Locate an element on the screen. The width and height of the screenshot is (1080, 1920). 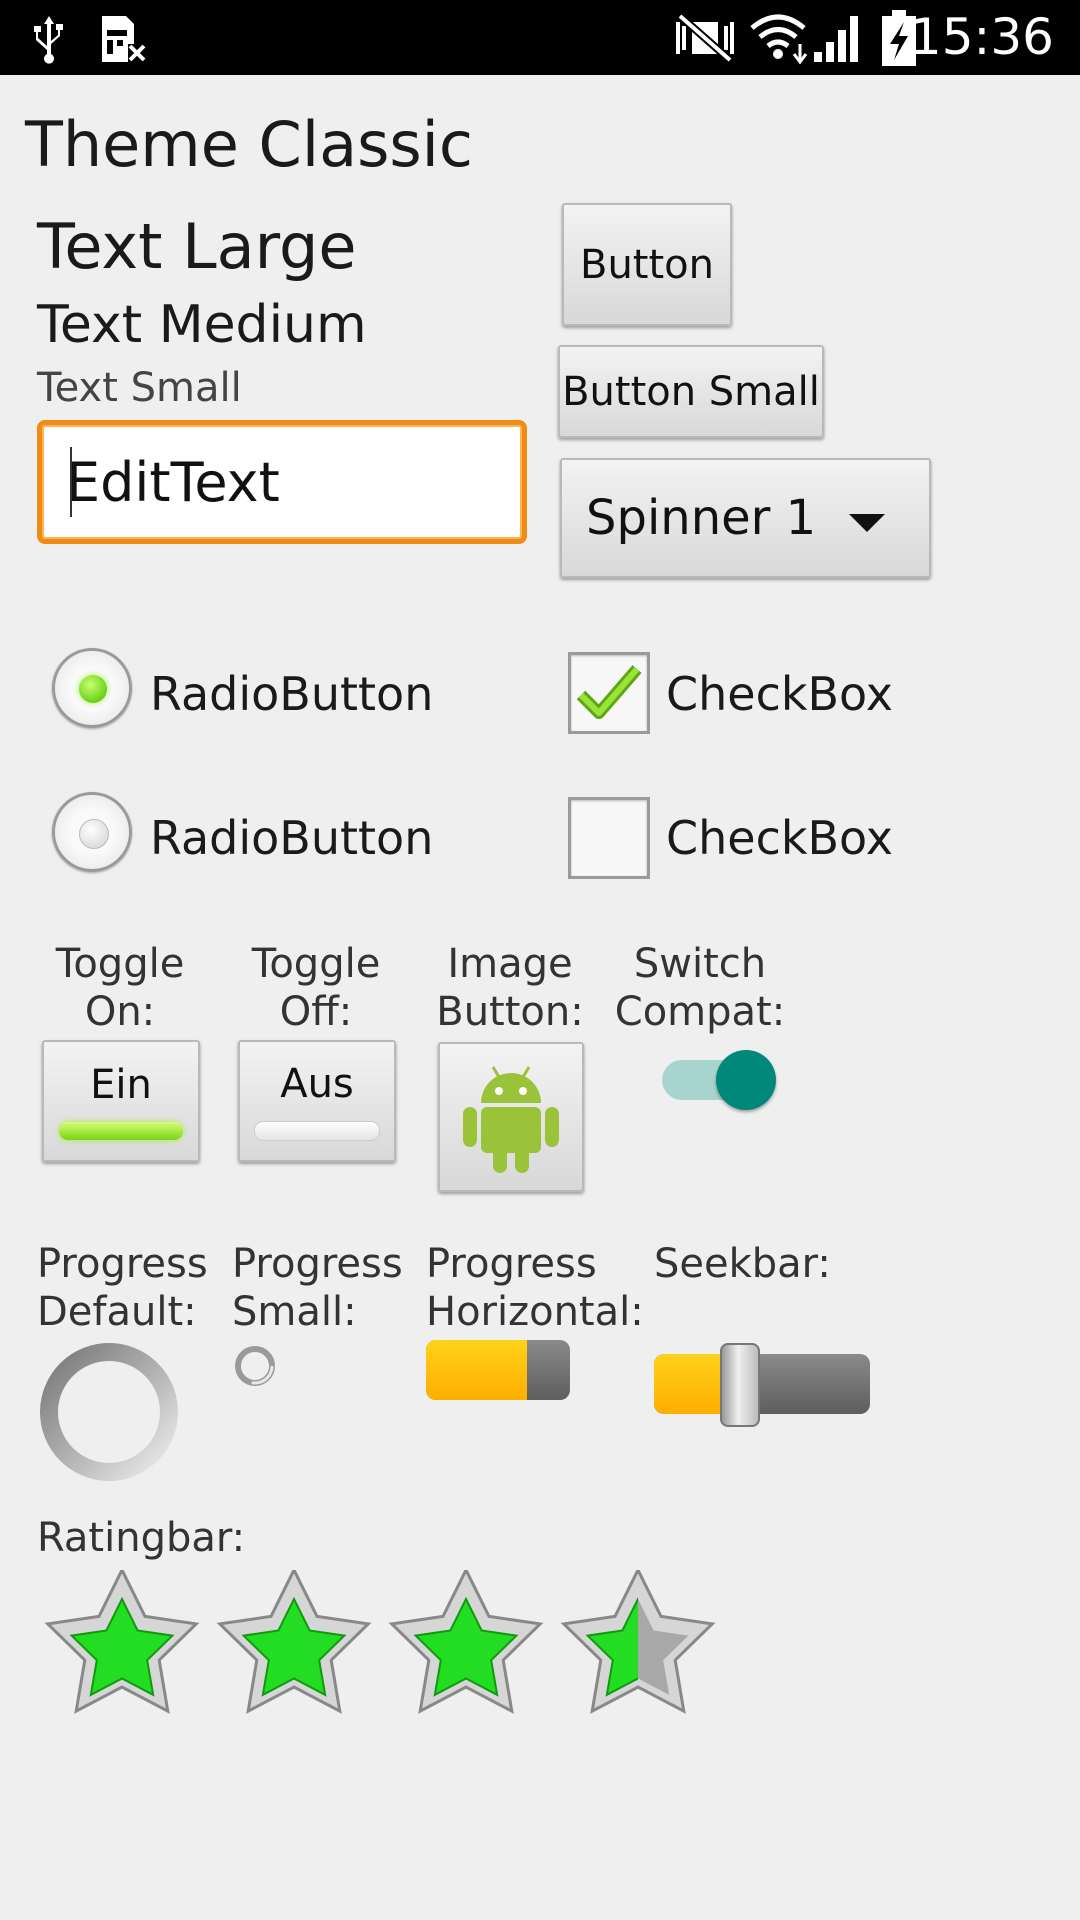
screen-title: Theme Classic is located at coordinates (249, 144).